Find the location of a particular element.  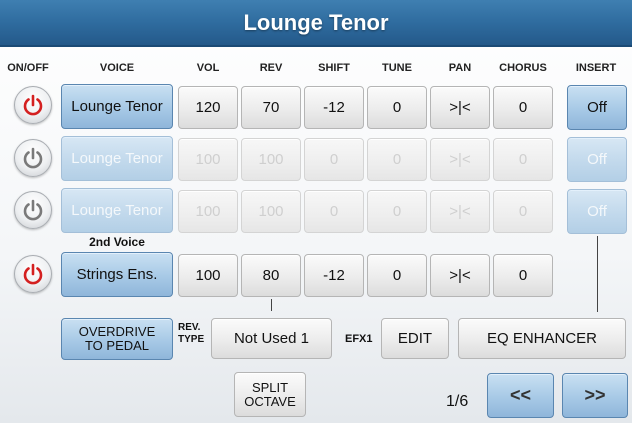

shift-row4: -12 is located at coordinates (334, 275).